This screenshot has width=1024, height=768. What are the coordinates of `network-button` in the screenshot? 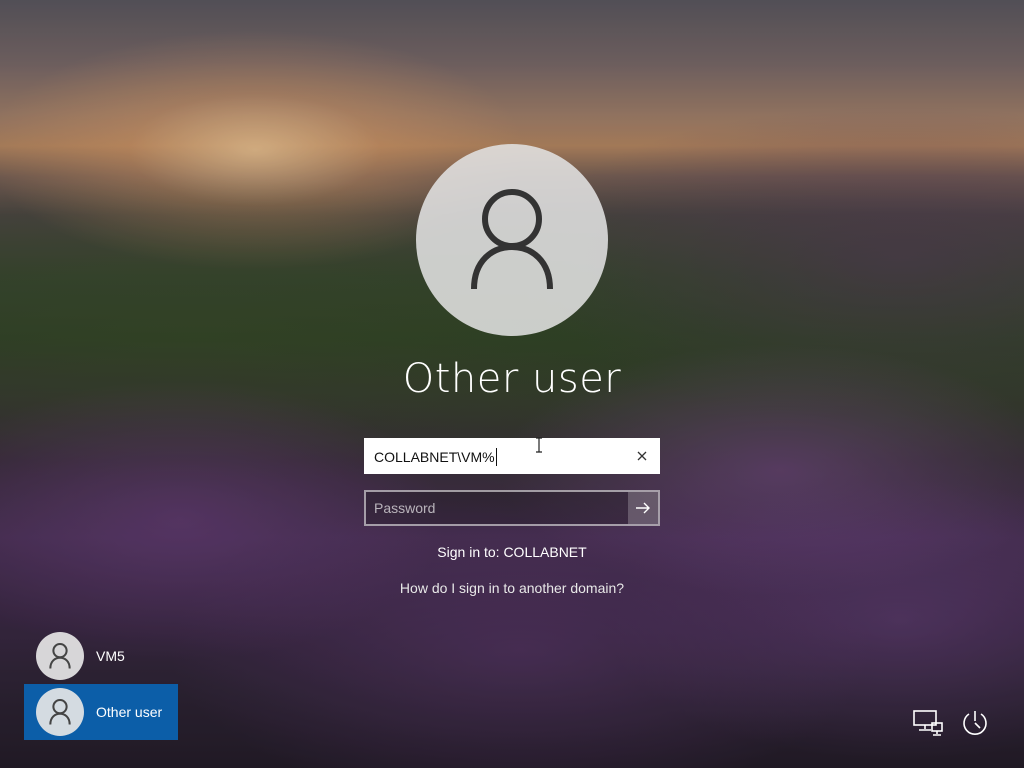 It's located at (928, 723).